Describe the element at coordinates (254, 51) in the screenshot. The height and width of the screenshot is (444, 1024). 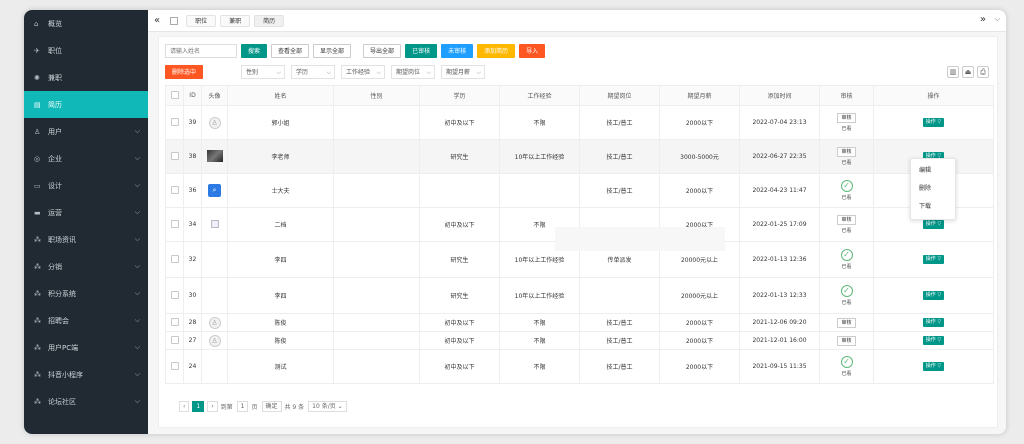
I see `search-button: 搜索` at that location.